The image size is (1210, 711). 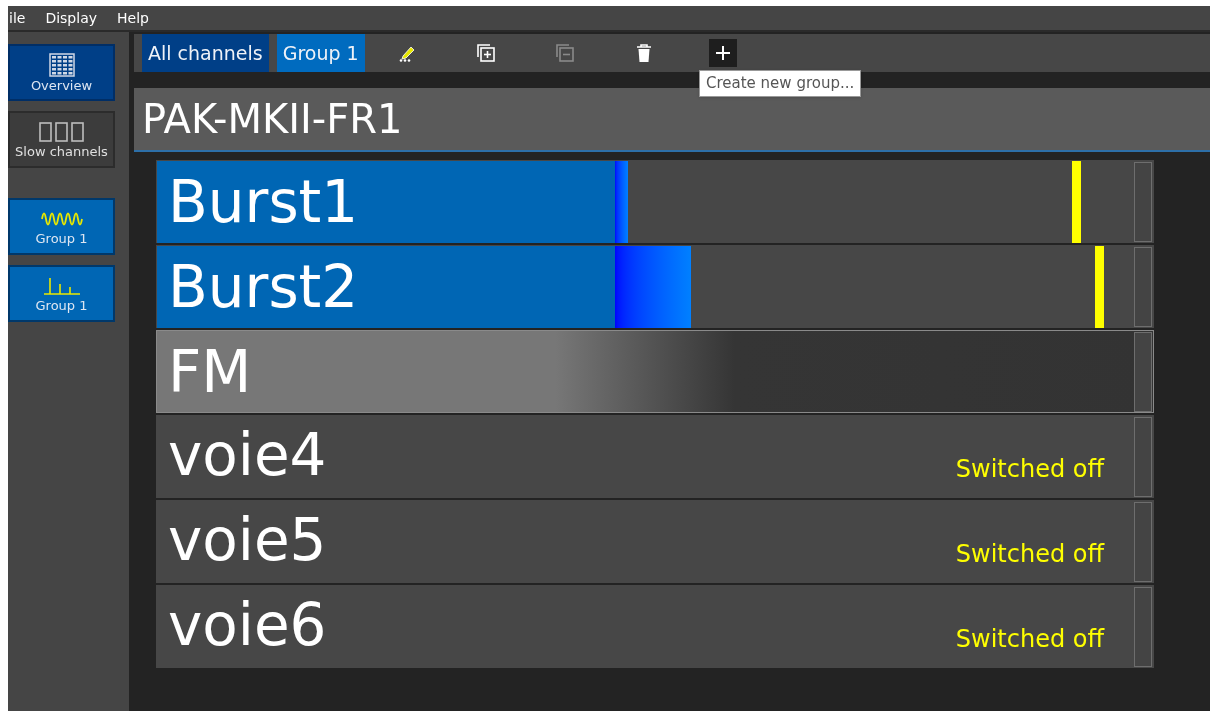 I want to click on channel-name: Burst1, so click(x=386, y=201).